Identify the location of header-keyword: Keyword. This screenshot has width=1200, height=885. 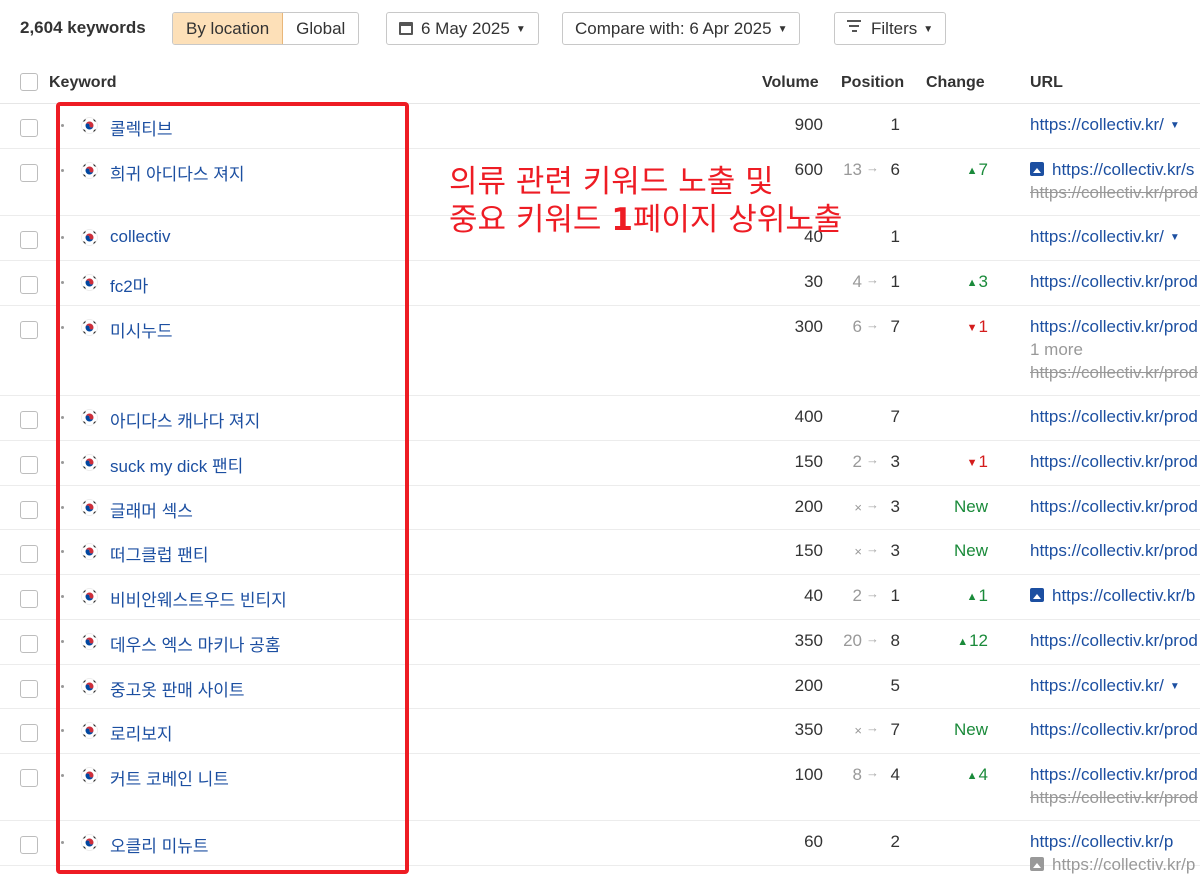
(83, 83).